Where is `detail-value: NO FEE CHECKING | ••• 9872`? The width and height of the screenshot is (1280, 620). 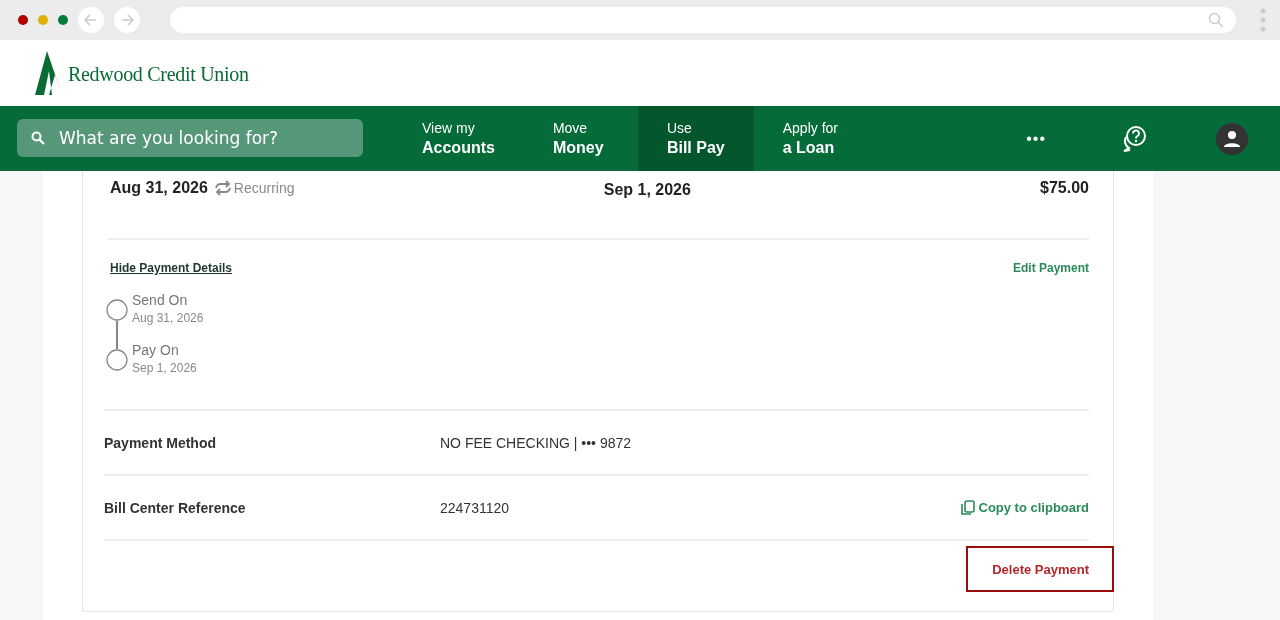
detail-value: NO FEE CHECKING | ••• 9872 is located at coordinates (536, 442).